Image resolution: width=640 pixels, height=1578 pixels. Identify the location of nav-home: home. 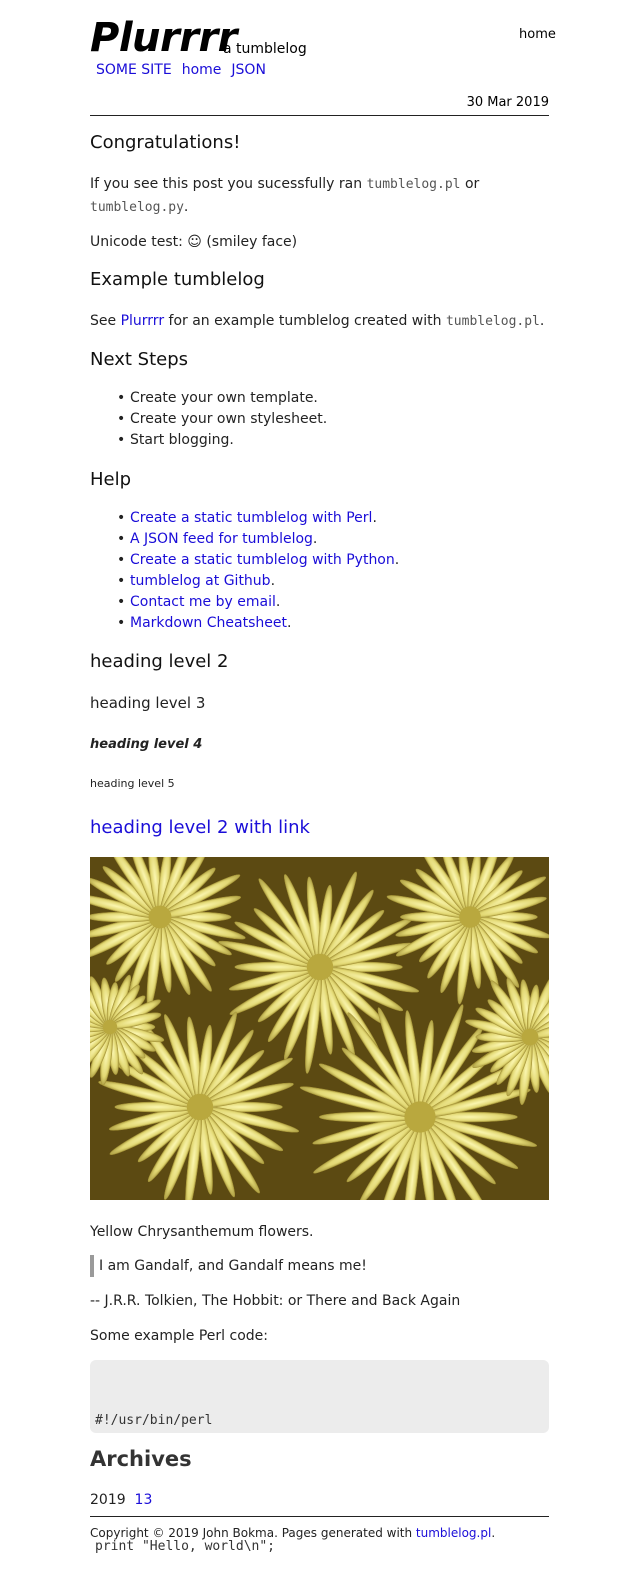
(202, 70).